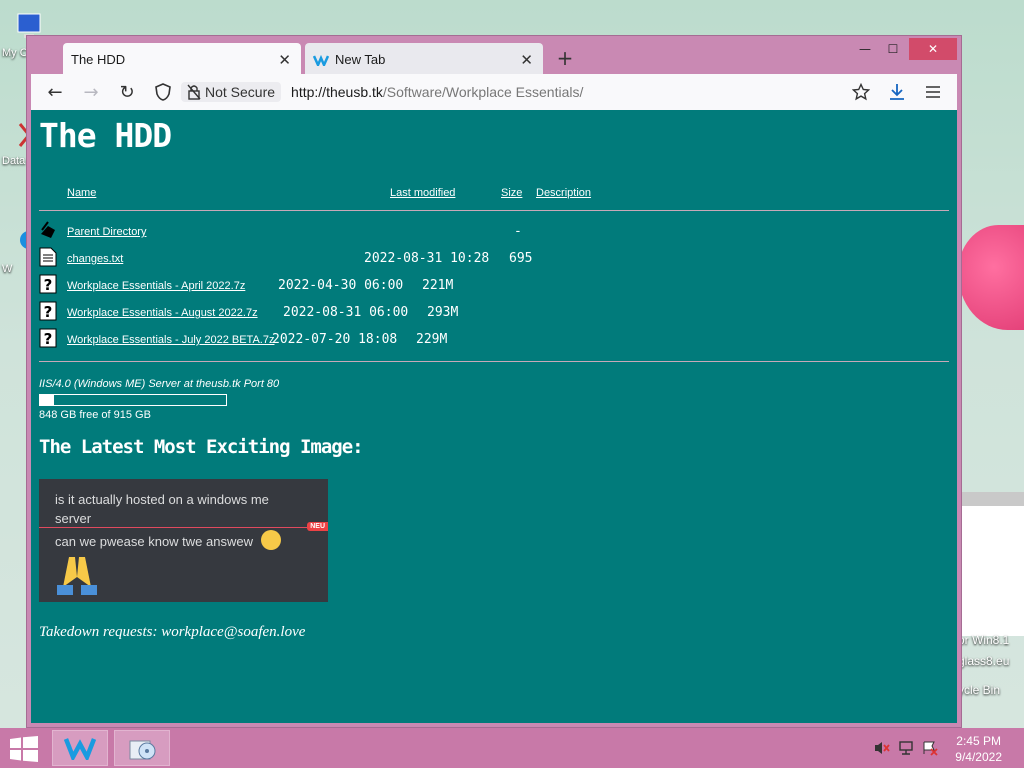 The image size is (1024, 768). Describe the element at coordinates (201, 447) in the screenshot. I see `image-heading: The Latest Most Exciting Image:` at that location.